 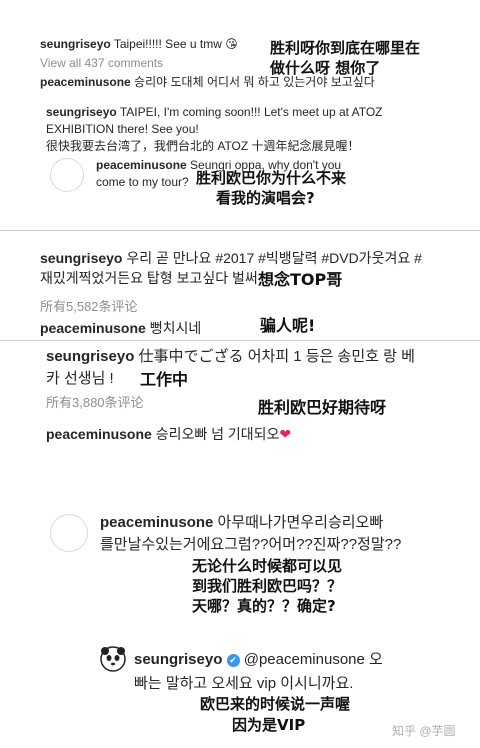 I want to click on translation-note: 胜利欧巴你为什么不来 看我的演唱会?, so click(x=271, y=188).